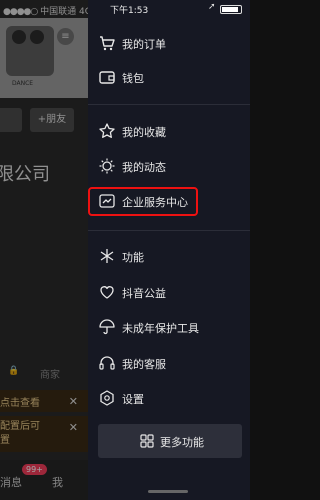 The height and width of the screenshot is (500, 320). What do you see at coordinates (169, 132) in the screenshot?
I see `menu-item-favorites: 我的收藏` at bounding box center [169, 132].